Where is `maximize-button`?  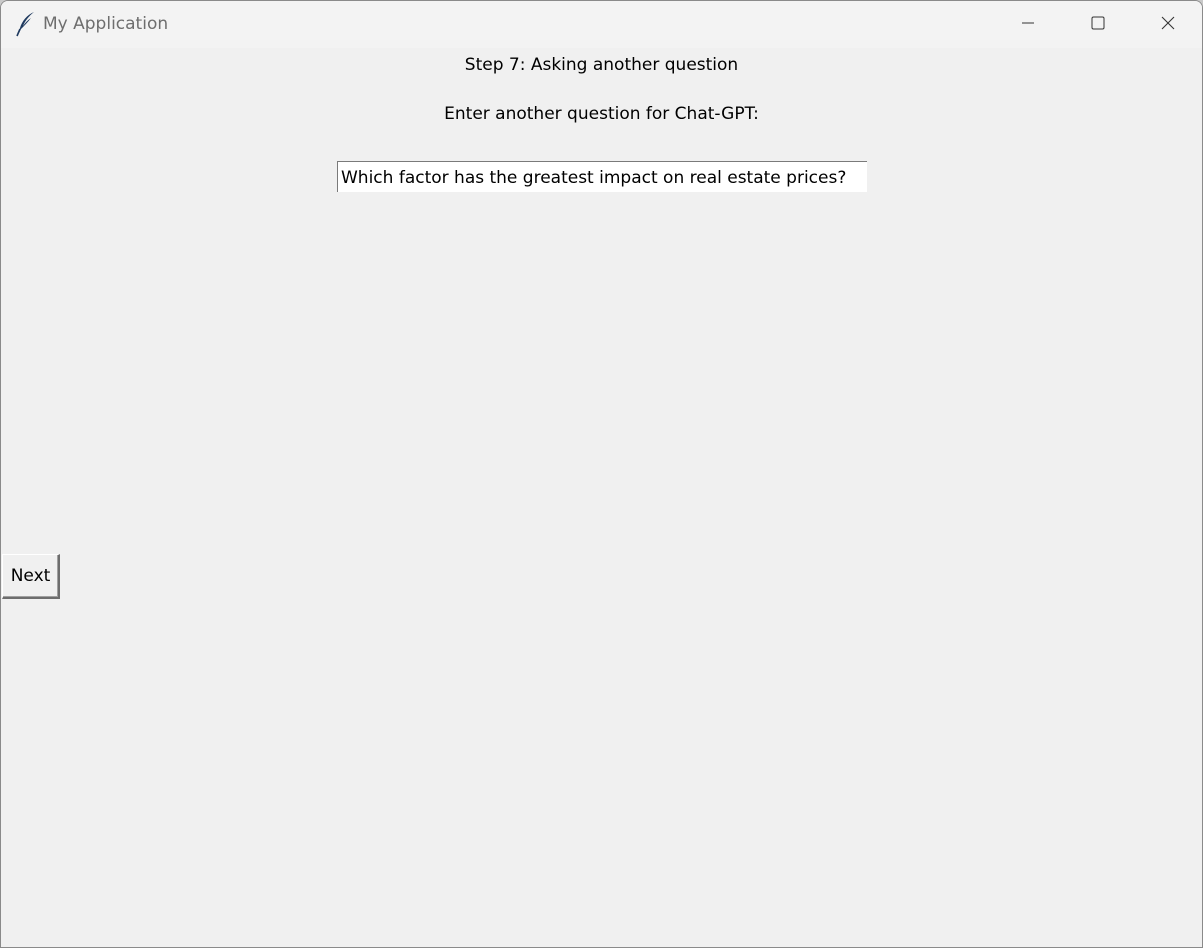 maximize-button is located at coordinates (1098, 24).